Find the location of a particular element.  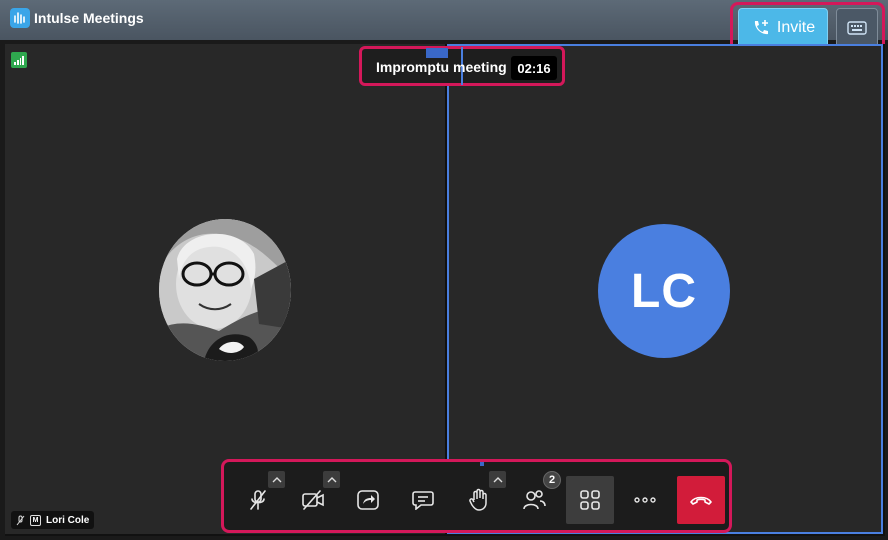

share-screen-button is located at coordinates (368, 500).